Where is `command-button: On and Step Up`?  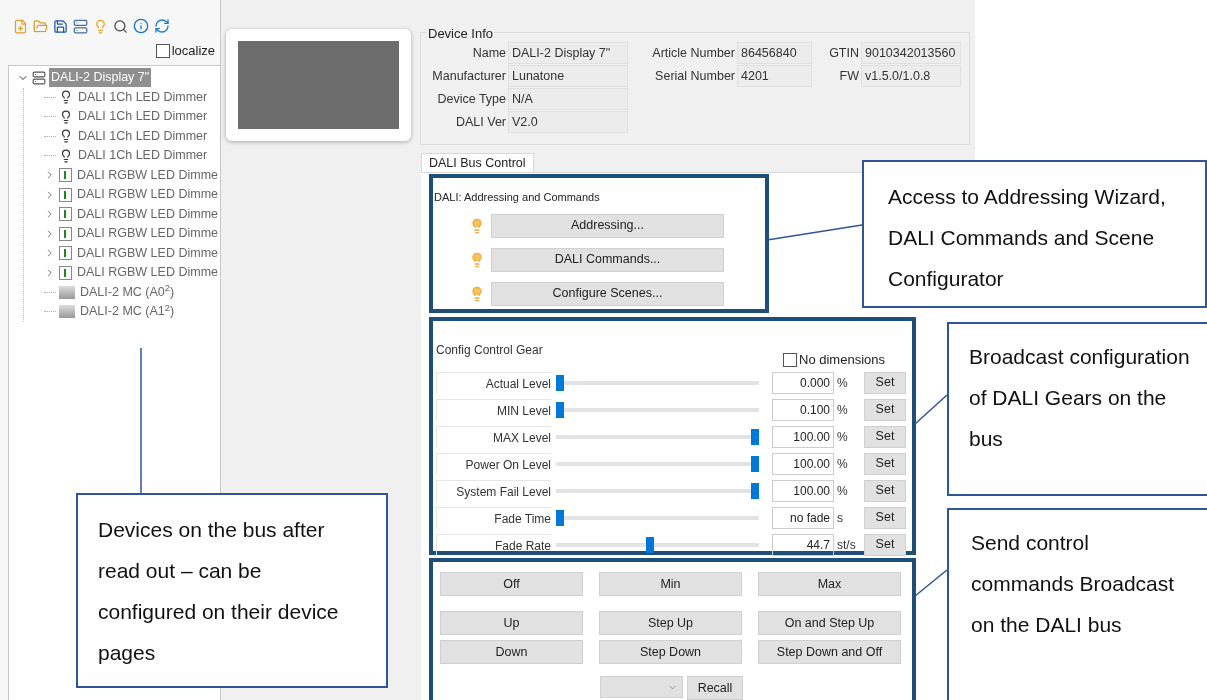 command-button: On and Step Up is located at coordinates (829, 623).